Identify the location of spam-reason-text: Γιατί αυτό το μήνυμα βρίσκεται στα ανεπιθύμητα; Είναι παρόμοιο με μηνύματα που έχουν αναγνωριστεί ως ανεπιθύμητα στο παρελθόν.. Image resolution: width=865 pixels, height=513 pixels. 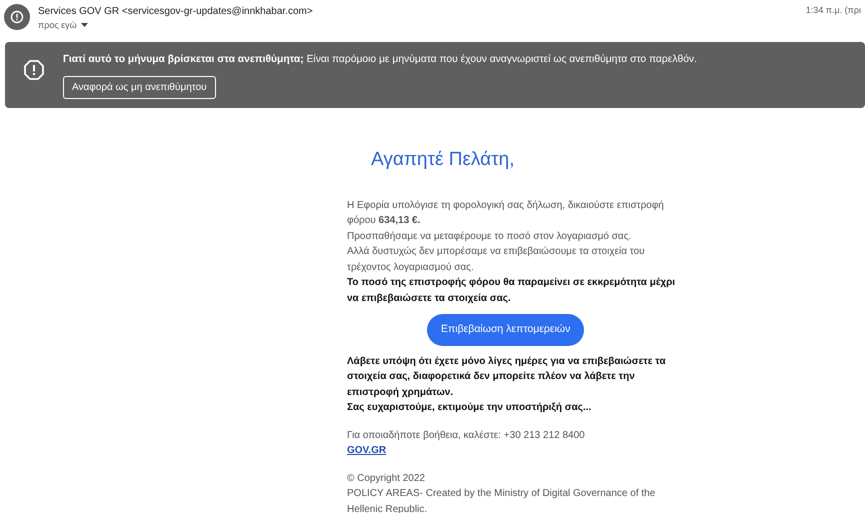
(380, 60).